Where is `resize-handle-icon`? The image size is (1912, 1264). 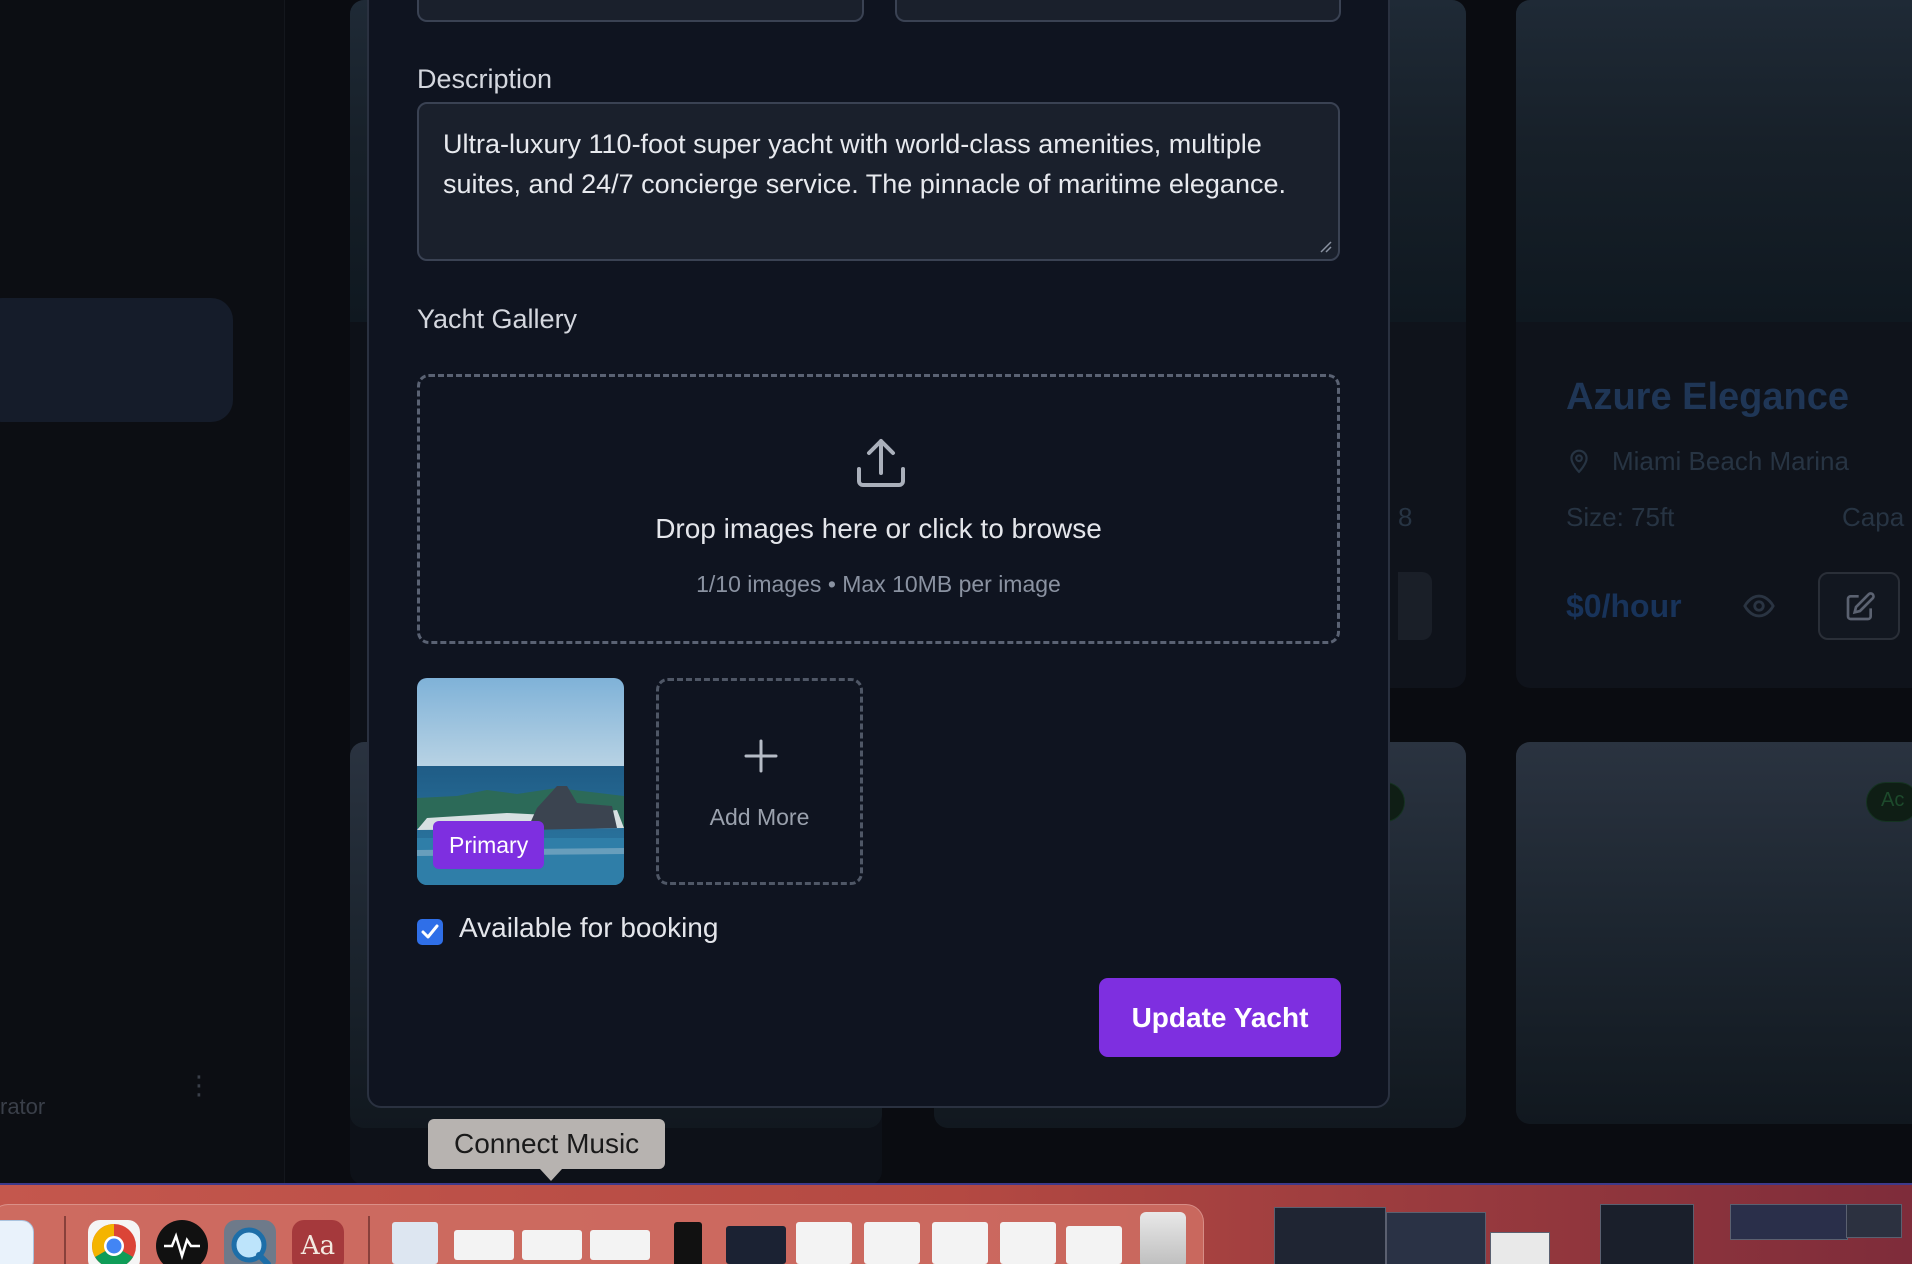
resize-handle-icon is located at coordinates (1325, 246).